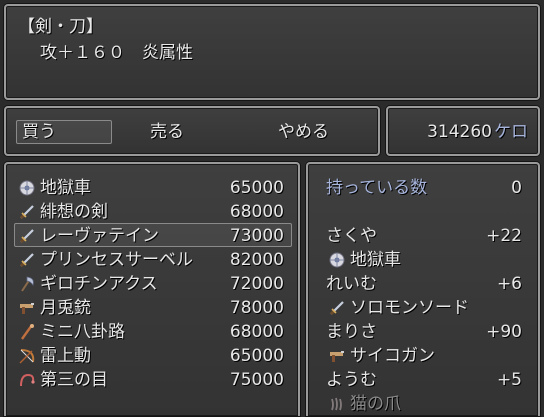 The image size is (544, 417). What do you see at coordinates (116, 53) in the screenshot?
I see `item-stats: 攻＋１６０ 炎属性` at bounding box center [116, 53].